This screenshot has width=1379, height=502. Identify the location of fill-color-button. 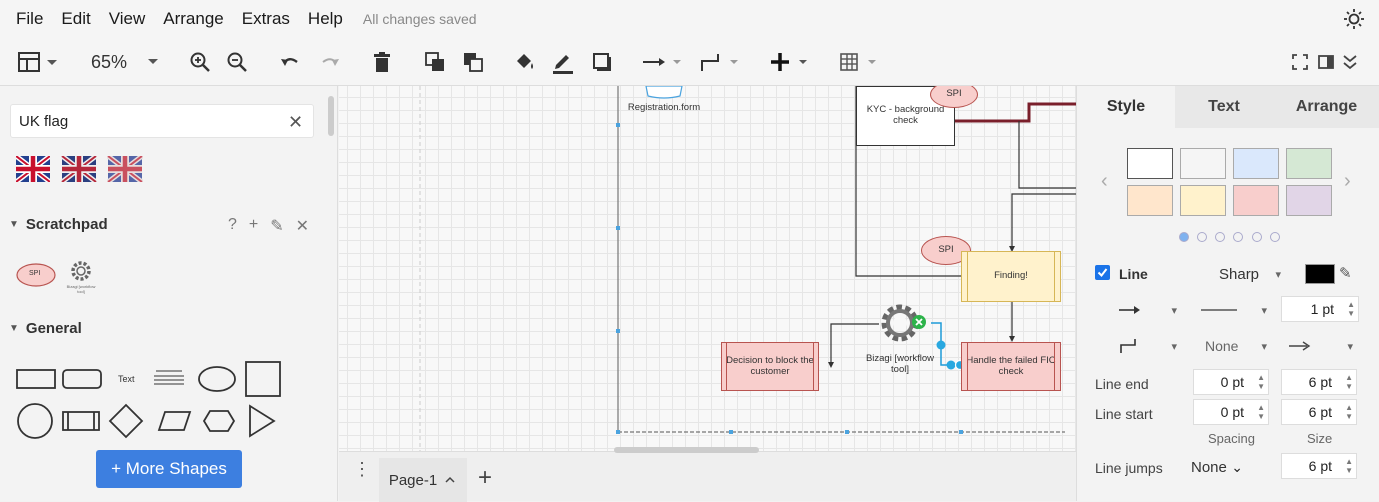
(525, 62).